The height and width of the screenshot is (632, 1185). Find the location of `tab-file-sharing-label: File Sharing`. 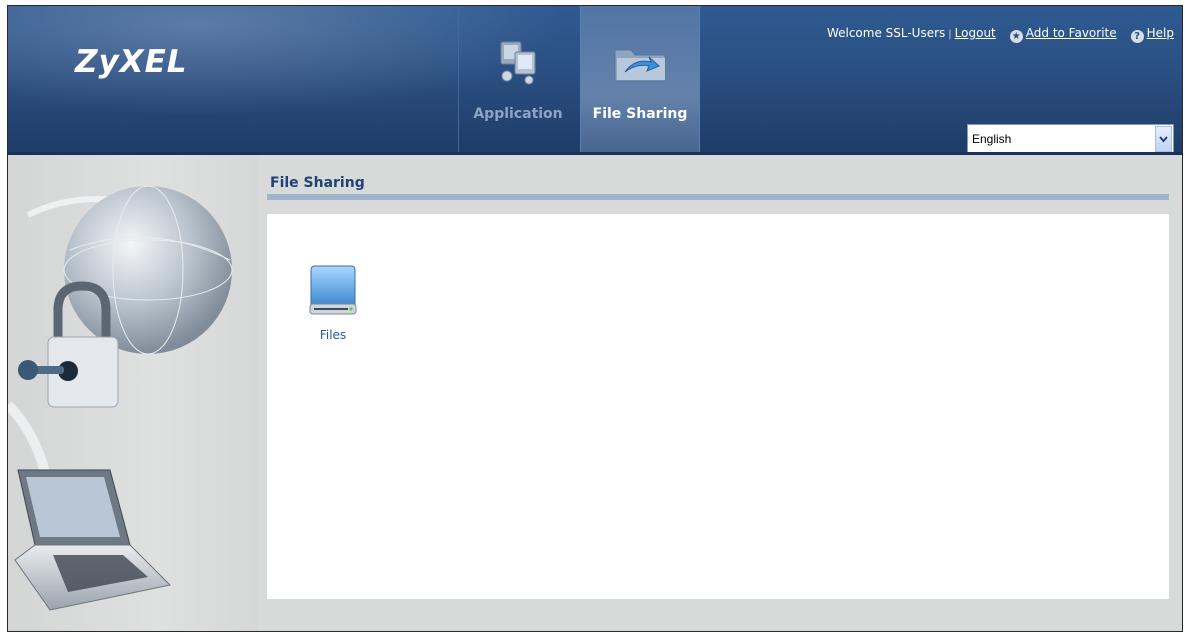

tab-file-sharing-label: File Sharing is located at coordinates (640, 114).